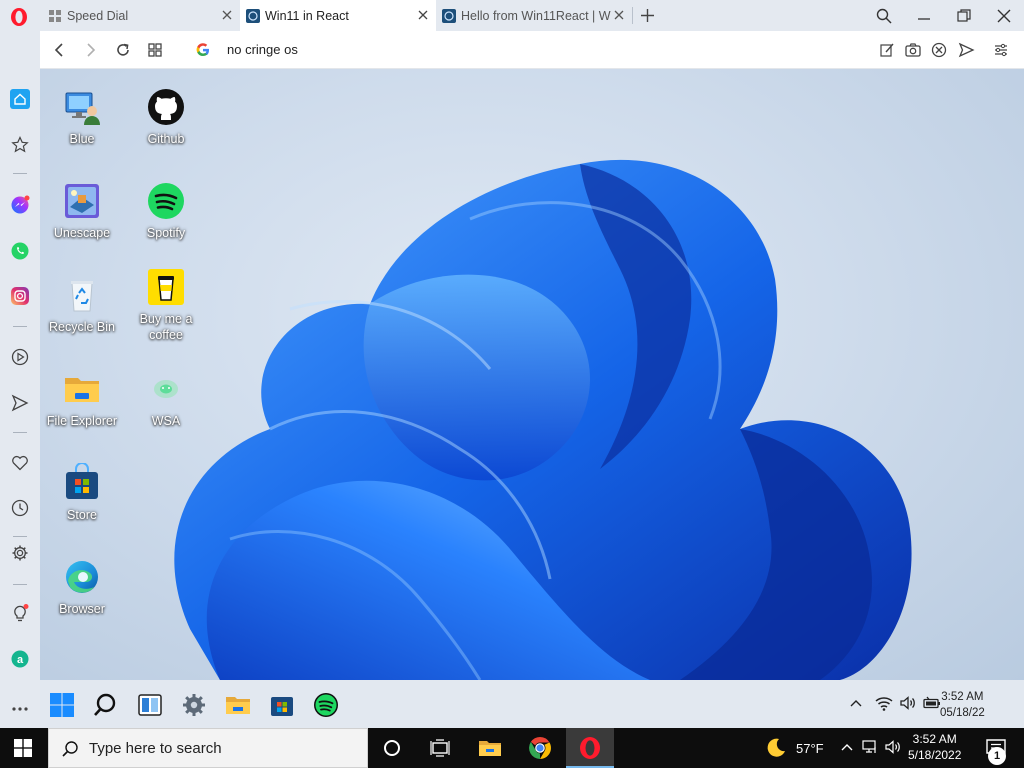  I want to click on weather-temperature: 57°F, so click(810, 748).